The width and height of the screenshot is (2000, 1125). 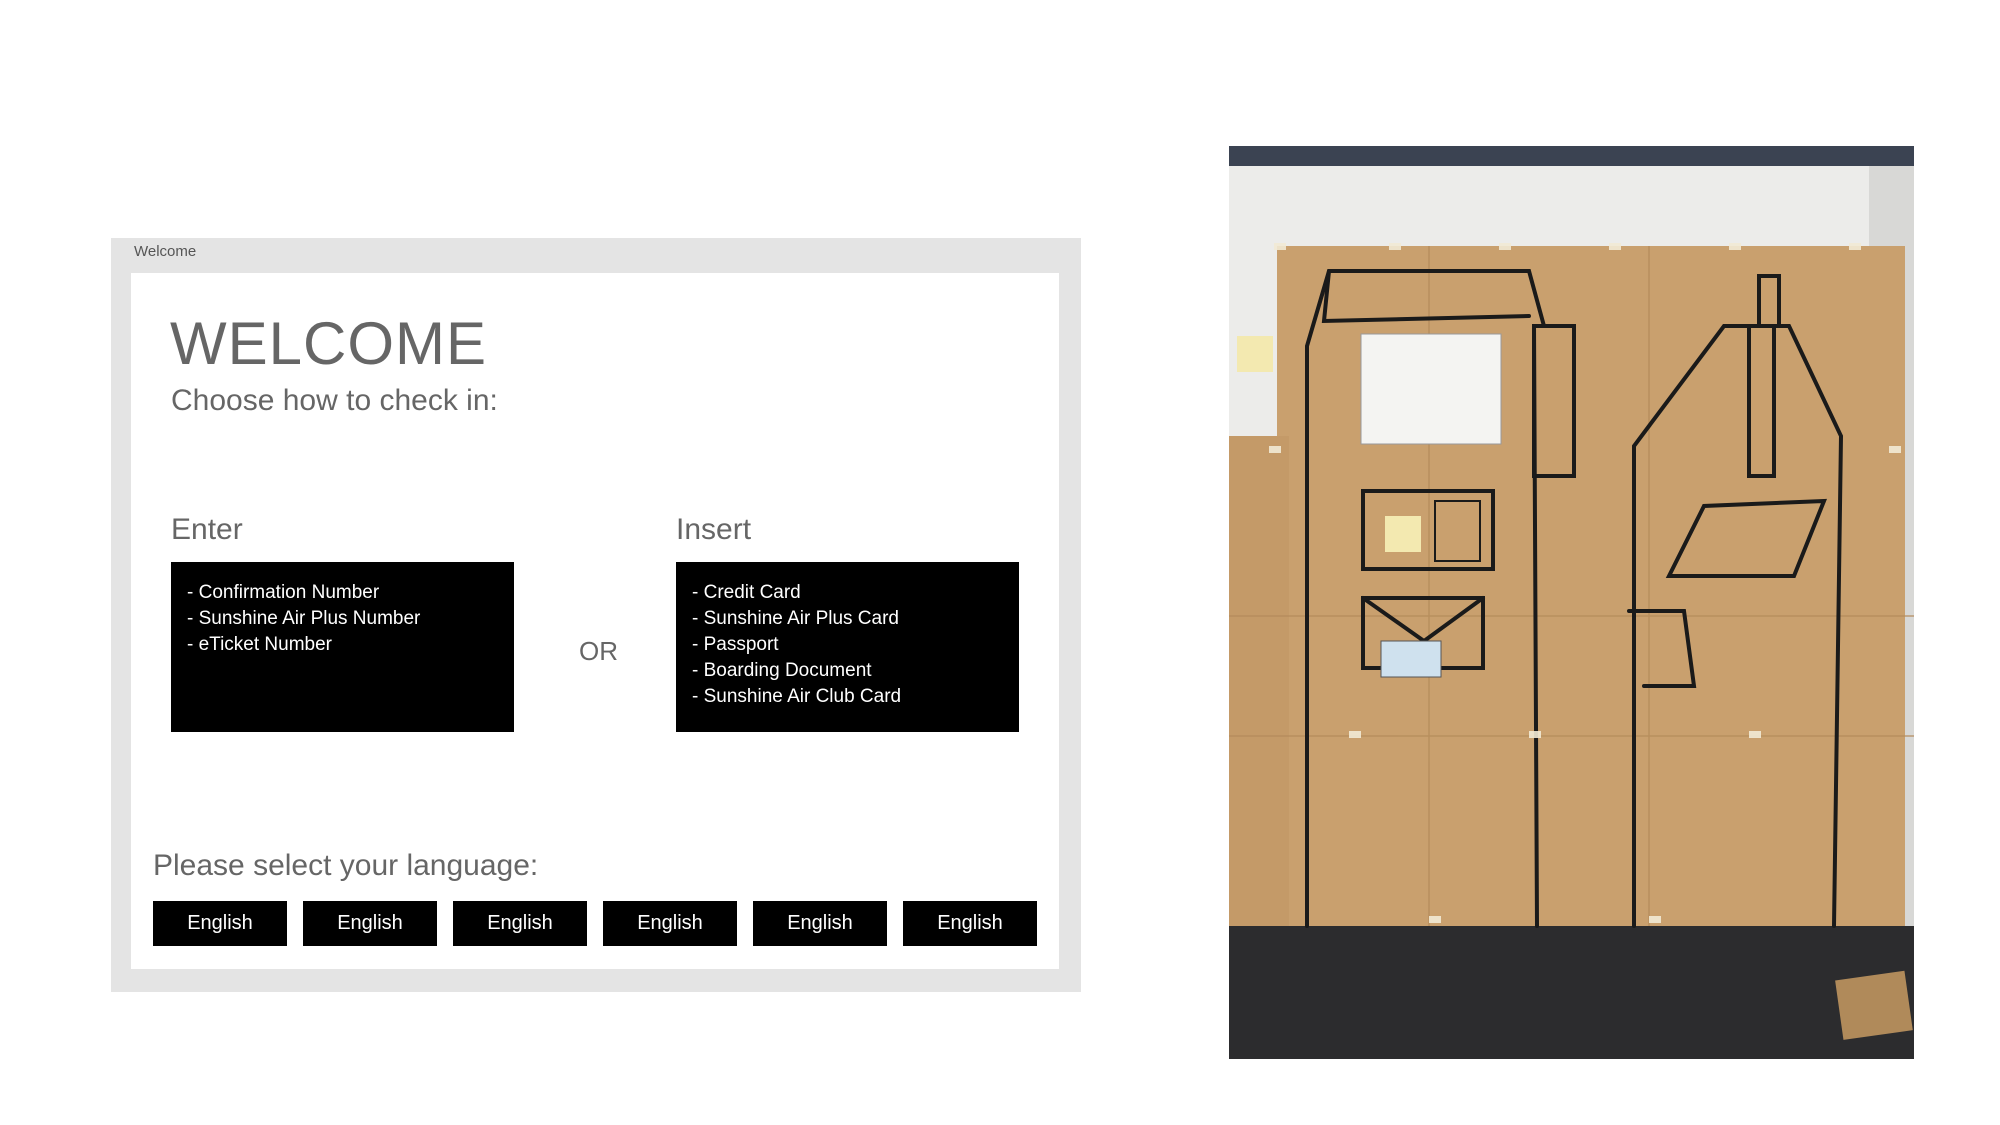 I want to click on insert-option: - Sunshine Air Club Card, so click(x=797, y=696).